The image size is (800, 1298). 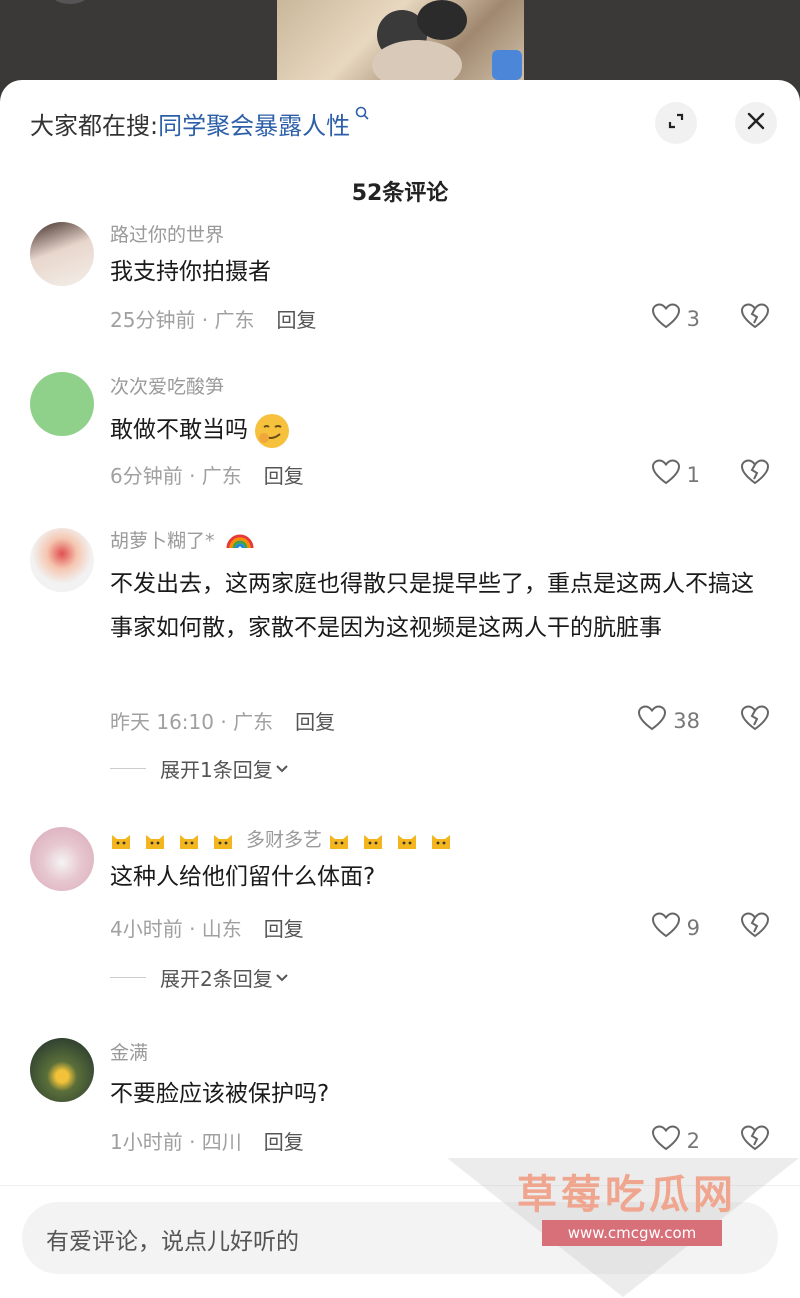 I want to click on close-button, so click(x=756, y=123).